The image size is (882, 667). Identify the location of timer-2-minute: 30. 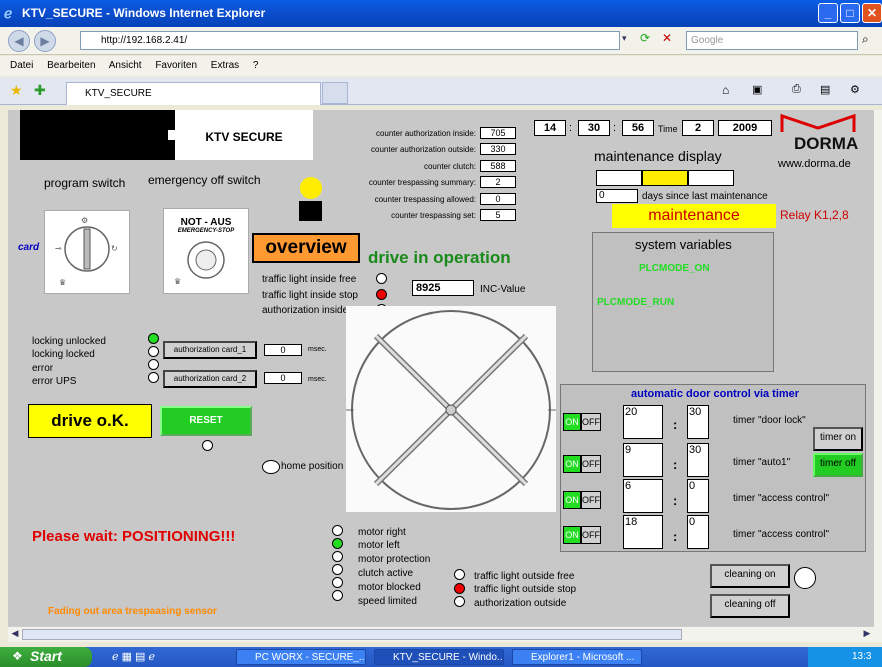
(698, 460).